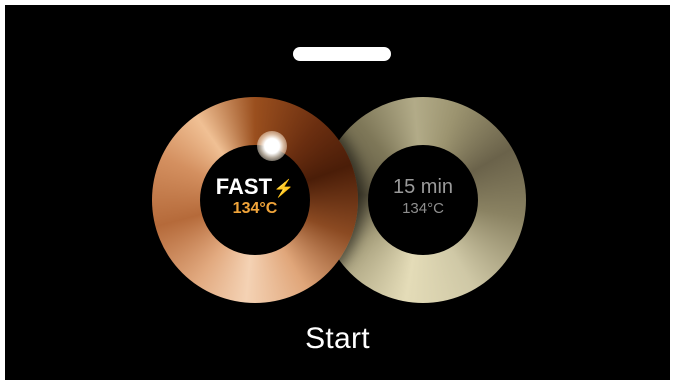 The height and width of the screenshot is (385, 675). Describe the element at coordinates (342, 54) in the screenshot. I see `drag-handle` at that location.